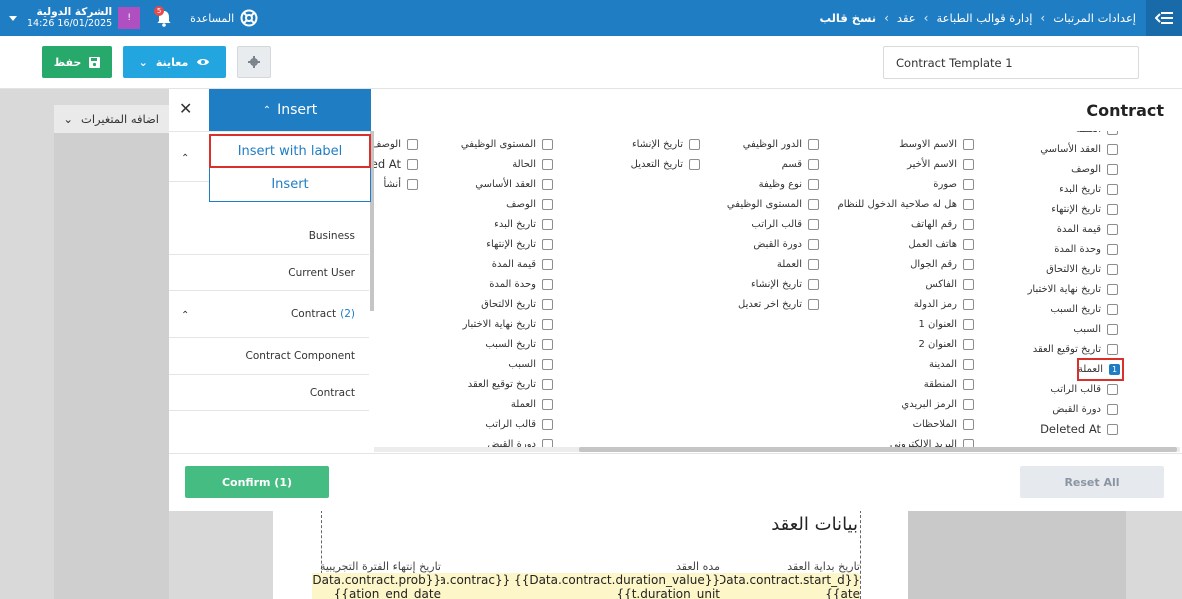  What do you see at coordinates (257, 482) in the screenshot?
I see `confirm-button: Confirm (1)` at bounding box center [257, 482].